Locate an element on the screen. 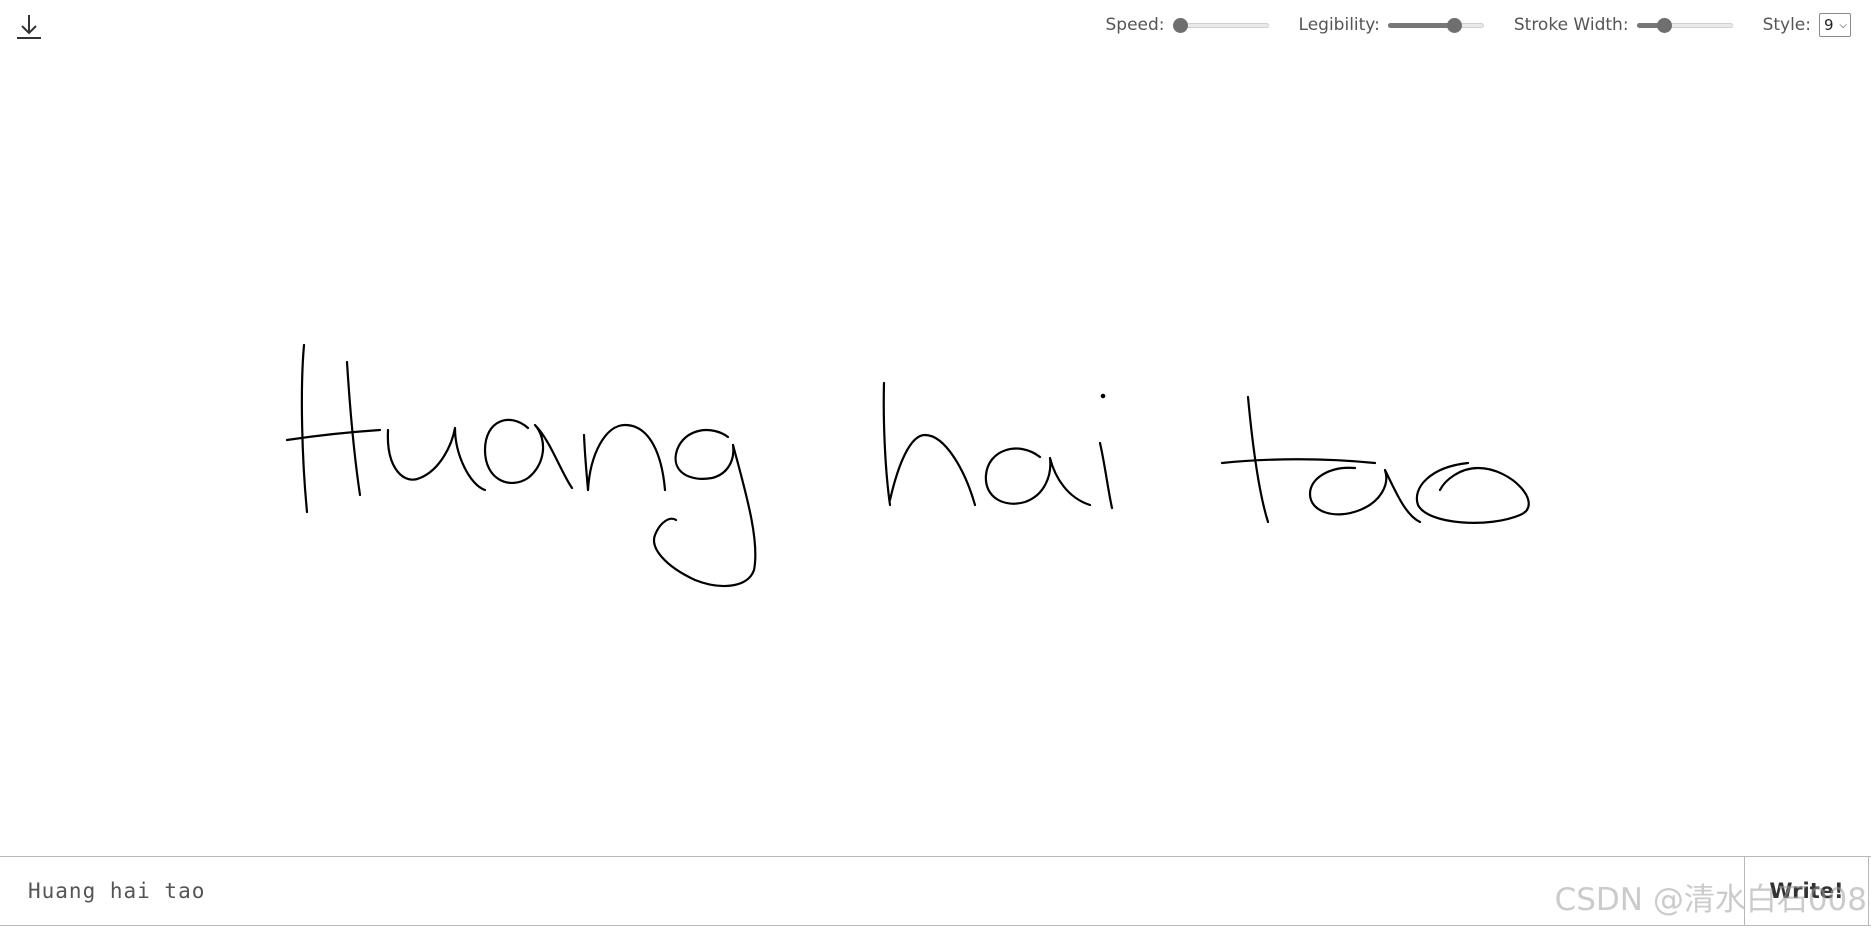 This screenshot has height=930, width=1871. legibility-control: Legibility: is located at coordinates (1391, 25).